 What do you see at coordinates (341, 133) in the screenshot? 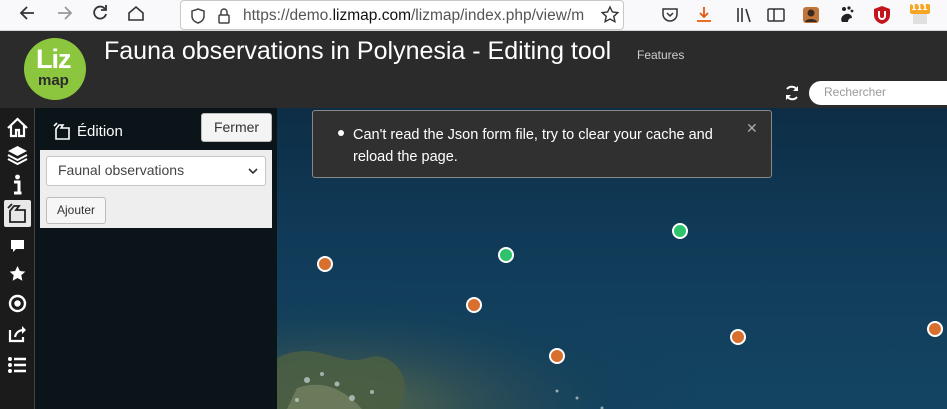
I see `notification-bullet` at bounding box center [341, 133].